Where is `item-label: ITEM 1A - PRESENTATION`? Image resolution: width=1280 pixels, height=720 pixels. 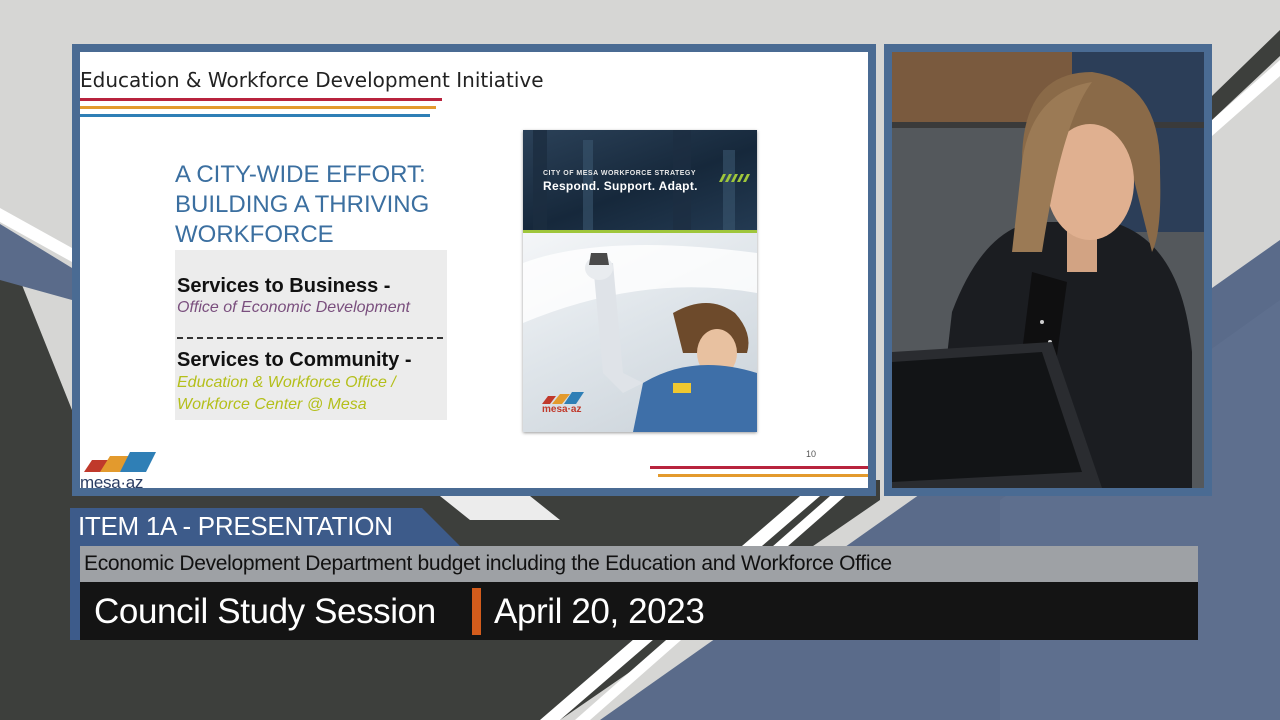
item-label: ITEM 1A - PRESENTATION is located at coordinates (235, 526).